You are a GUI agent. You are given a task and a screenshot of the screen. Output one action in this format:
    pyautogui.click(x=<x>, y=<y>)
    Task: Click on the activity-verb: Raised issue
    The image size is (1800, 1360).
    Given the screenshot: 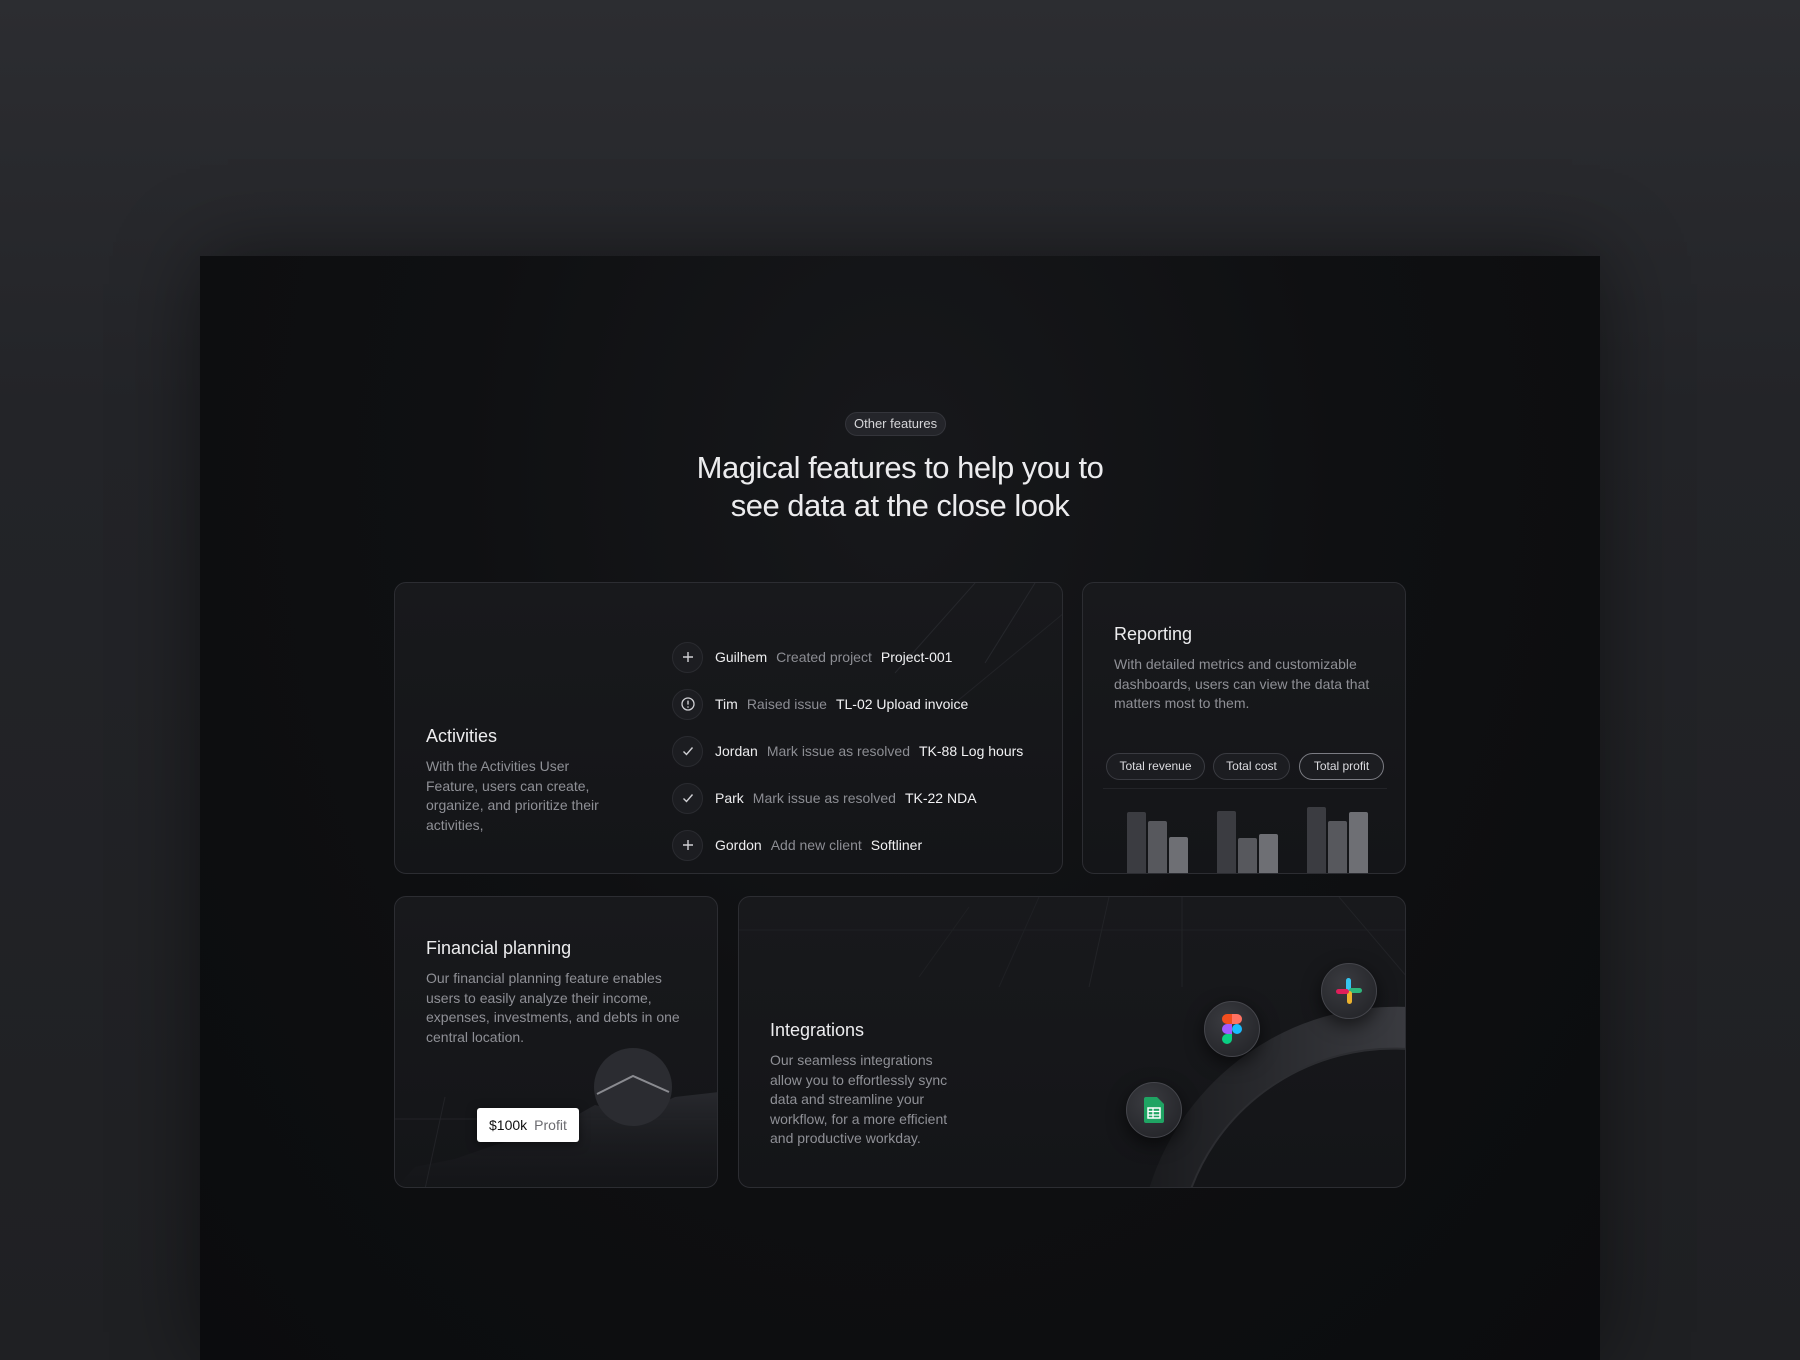 What is the action you would take?
    pyautogui.click(x=786, y=704)
    